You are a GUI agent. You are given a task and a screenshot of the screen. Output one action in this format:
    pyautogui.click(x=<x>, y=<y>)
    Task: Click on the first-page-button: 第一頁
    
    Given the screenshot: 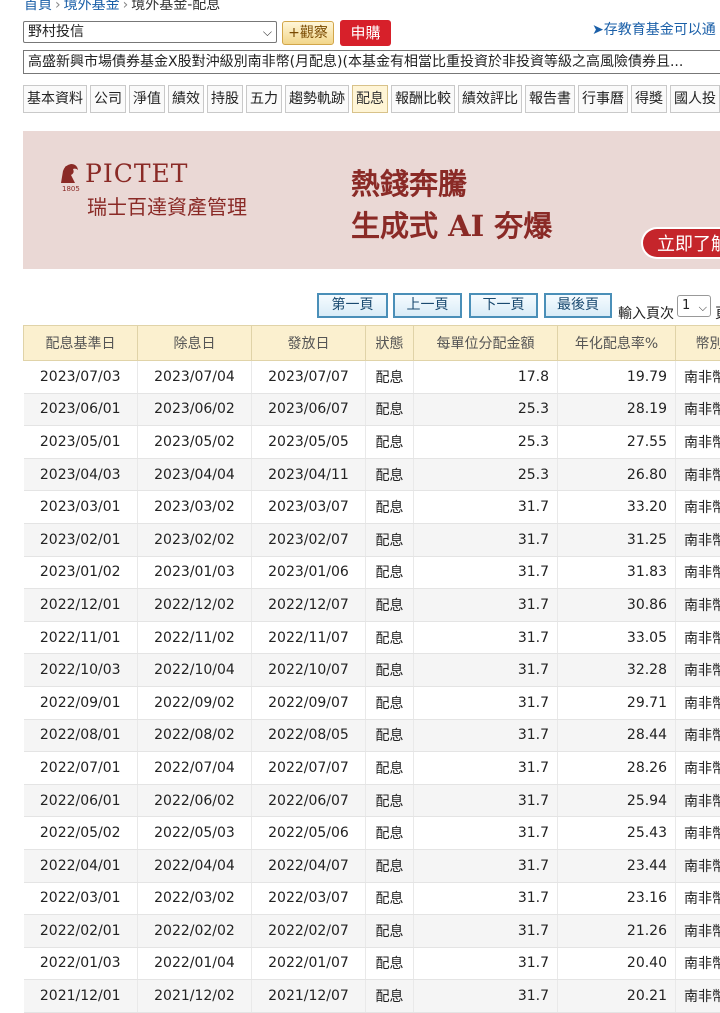 What is the action you would take?
    pyautogui.click(x=352, y=305)
    